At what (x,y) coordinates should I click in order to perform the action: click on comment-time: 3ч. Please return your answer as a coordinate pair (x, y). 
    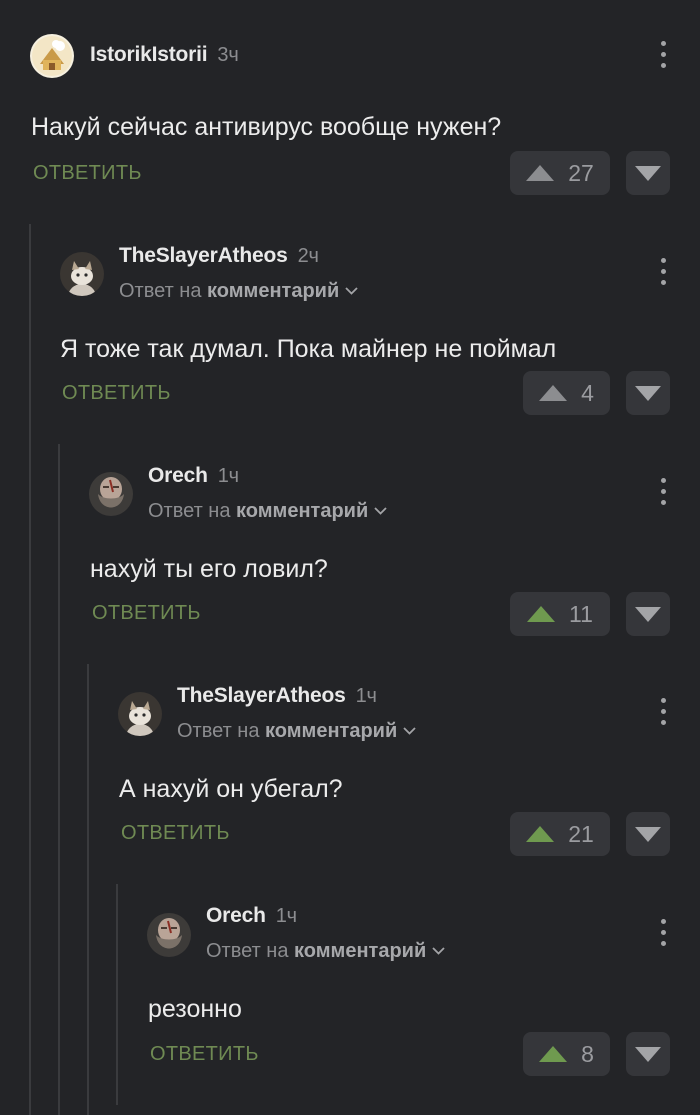
    Looking at the image, I should click on (228, 55).